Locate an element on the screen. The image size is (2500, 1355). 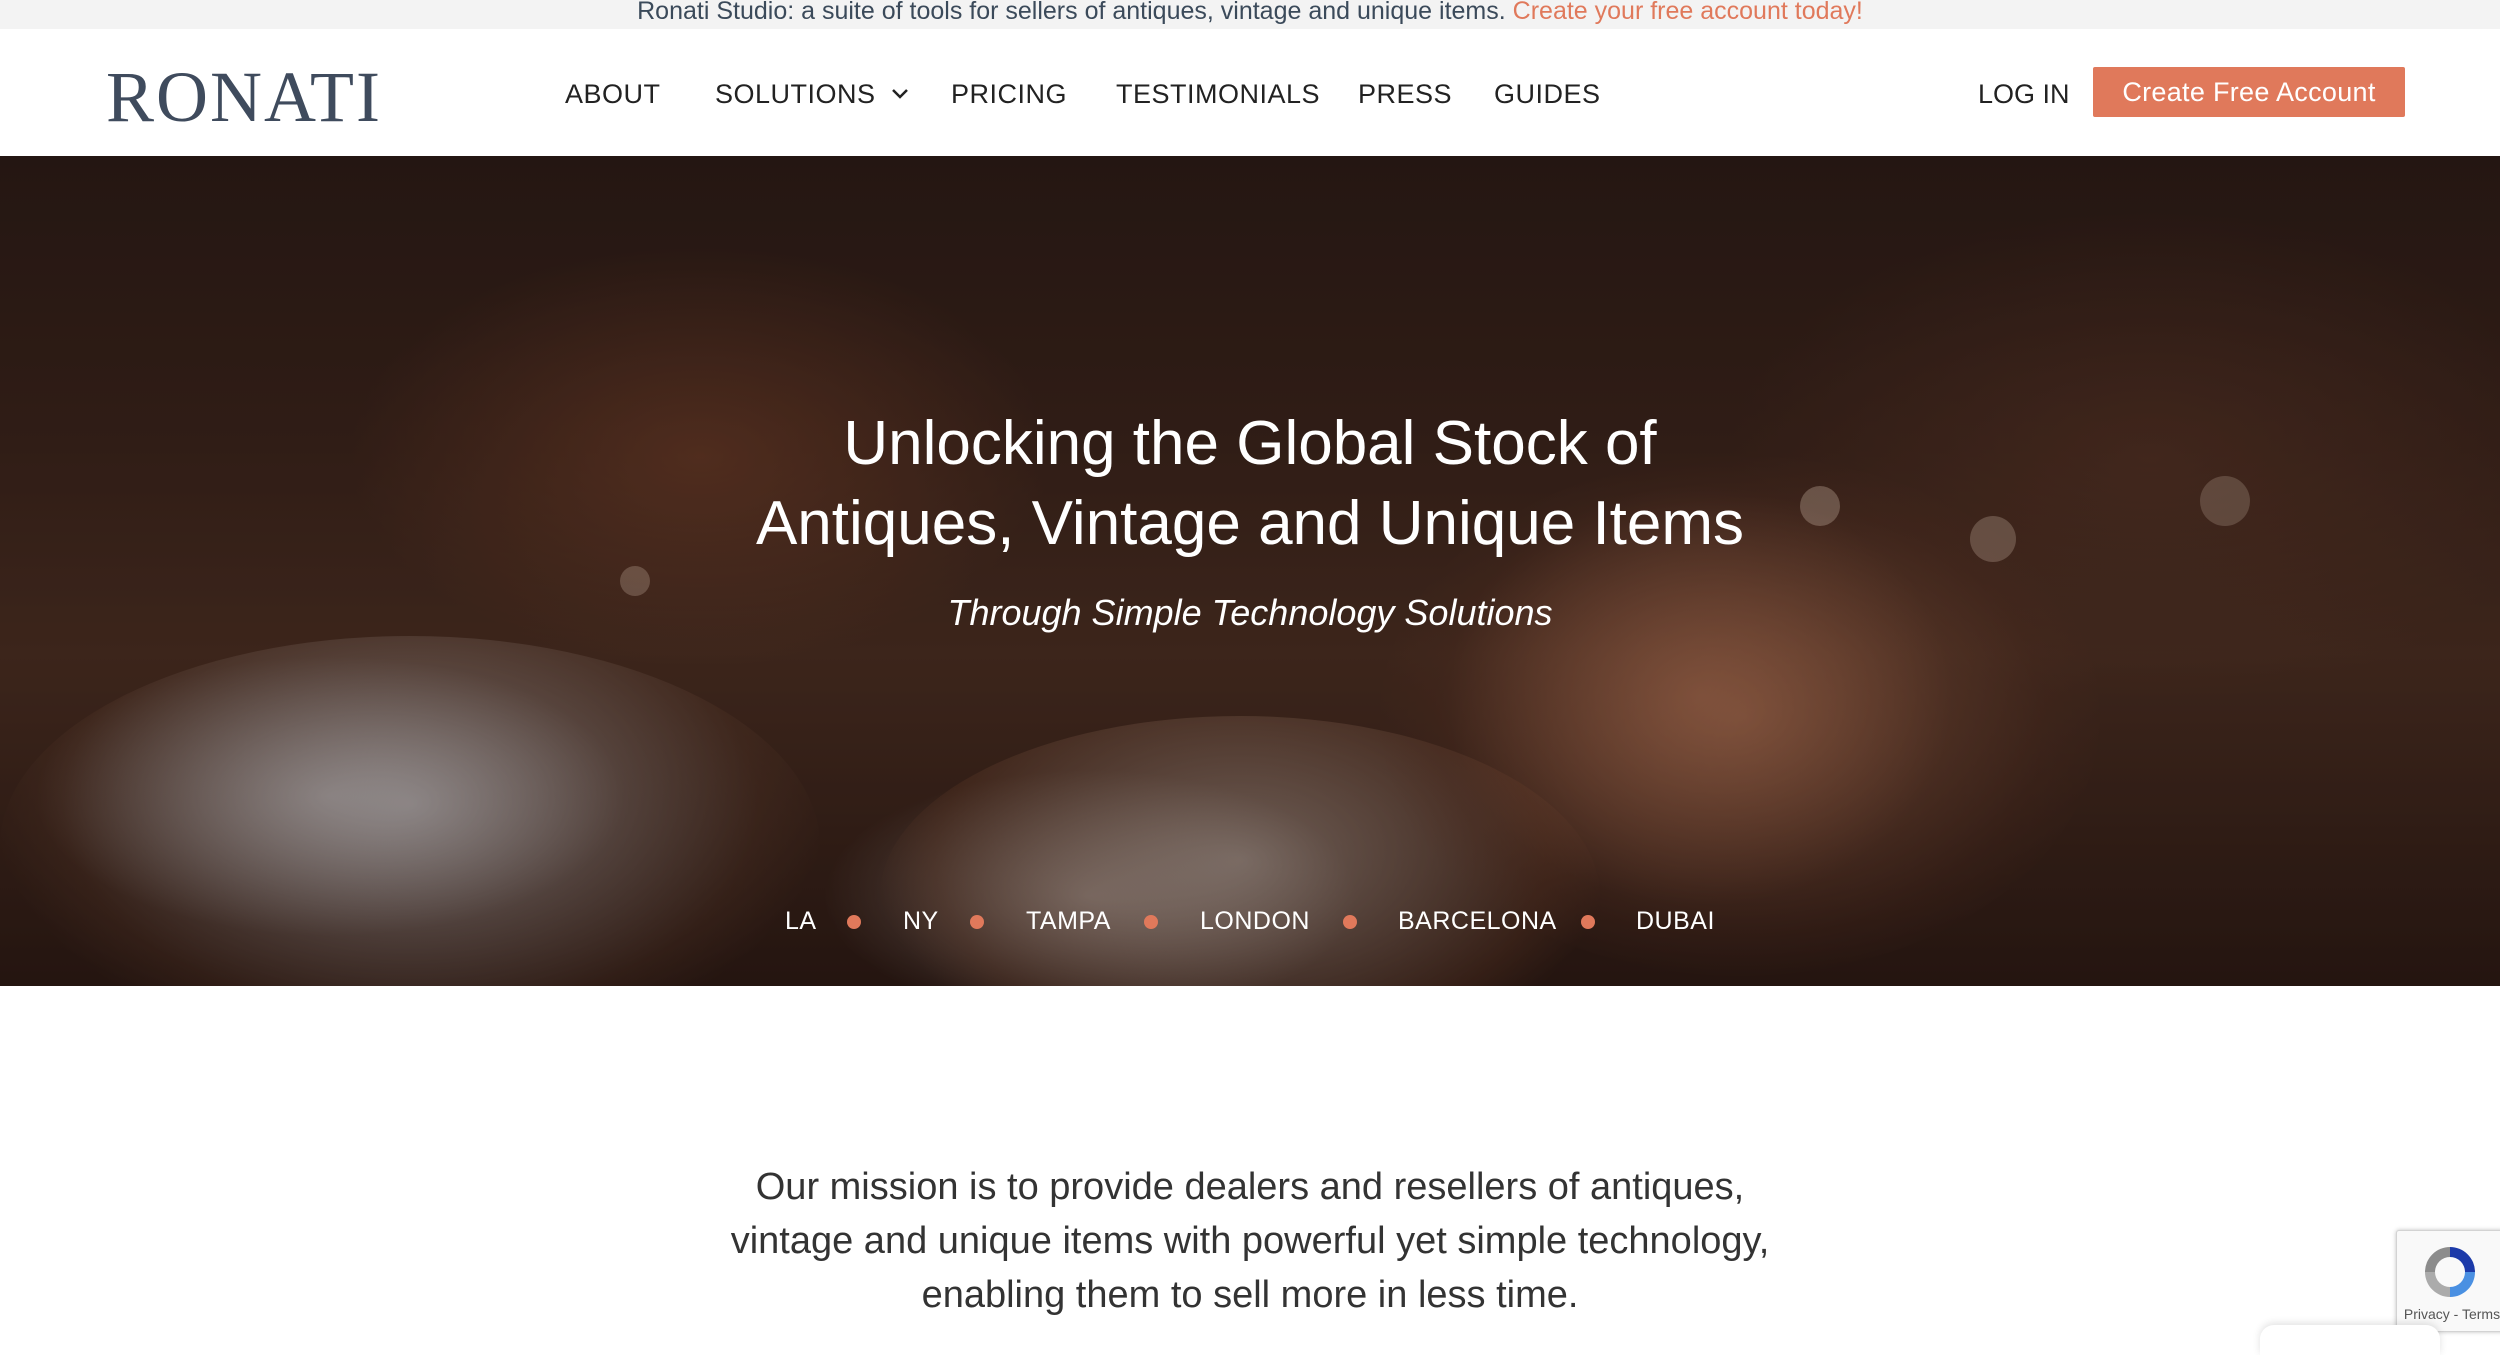
city-item: NY is located at coordinates (921, 921).